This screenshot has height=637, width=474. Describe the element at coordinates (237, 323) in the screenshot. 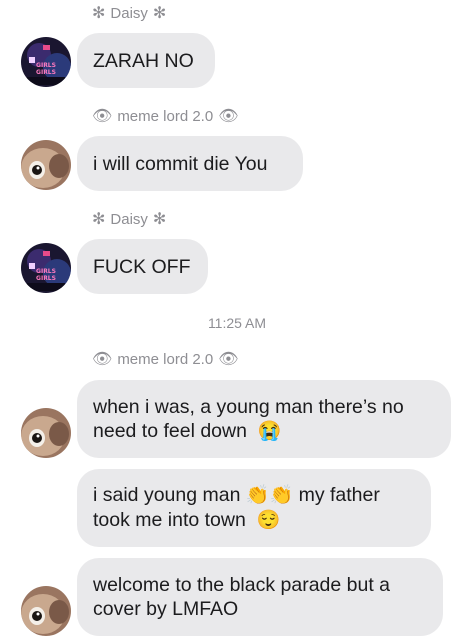

I see `timestamp: 11:25 AM` at that location.